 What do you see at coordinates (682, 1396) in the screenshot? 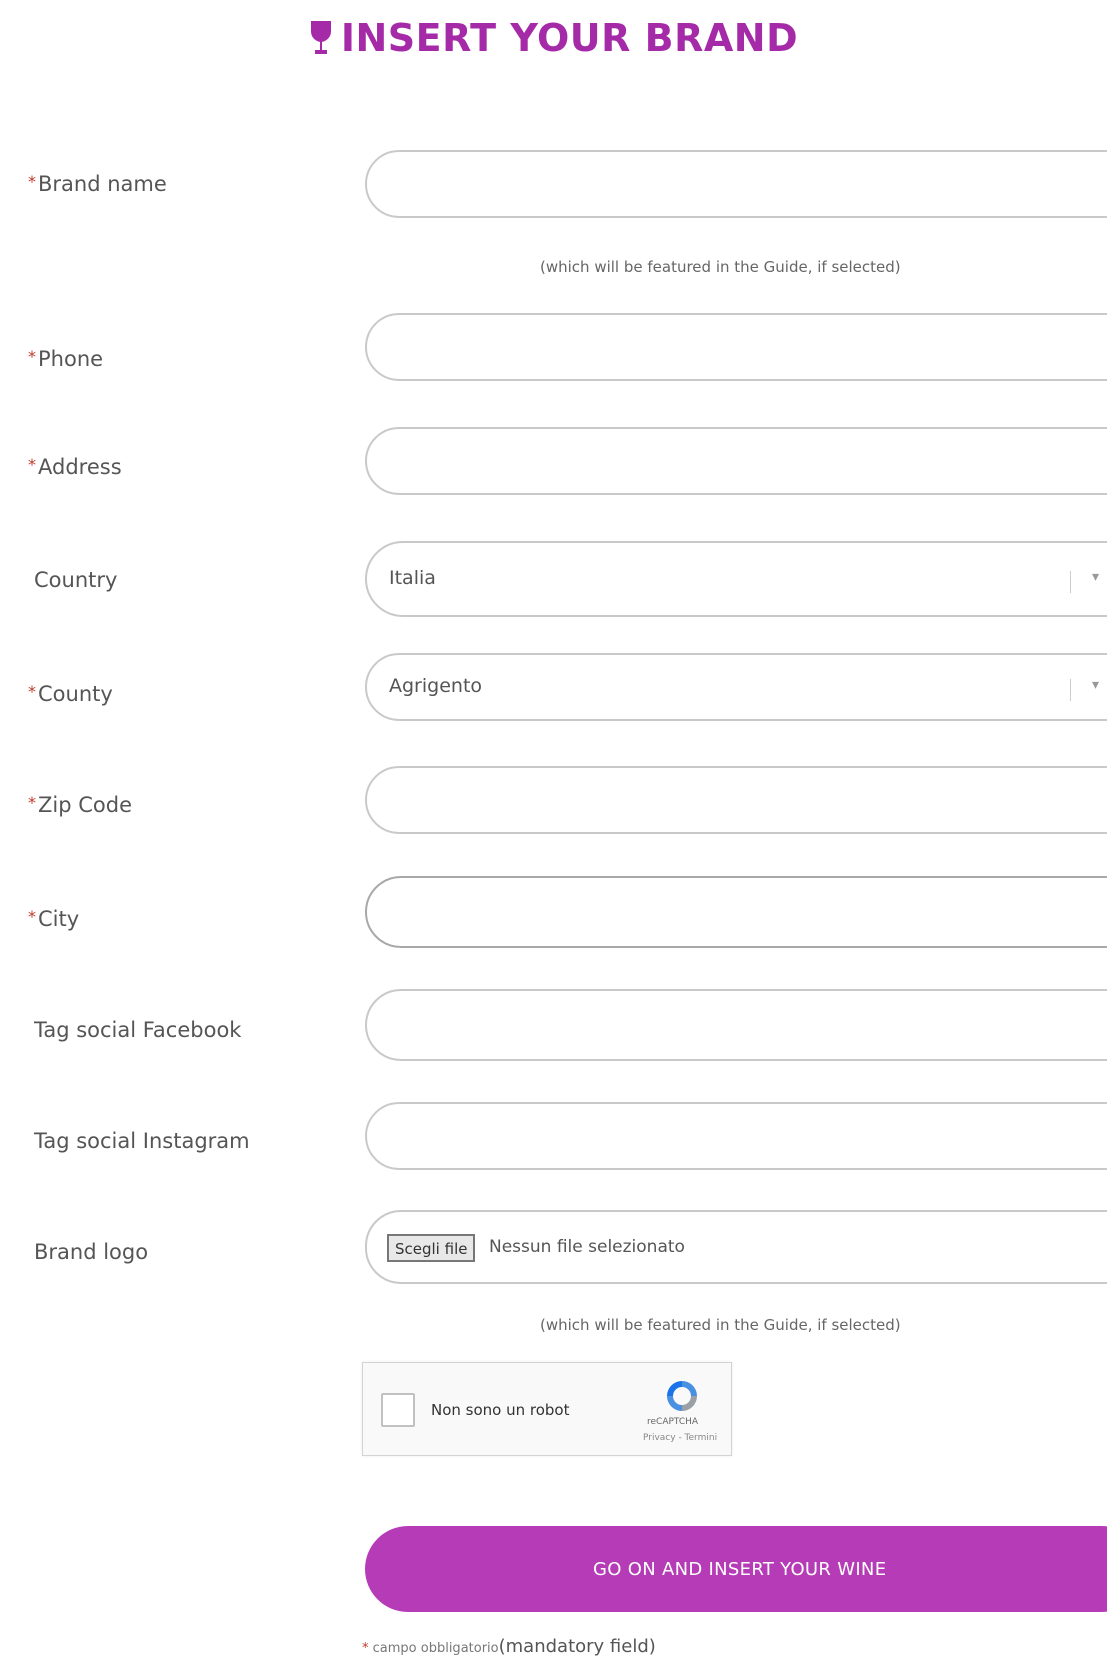
I see `recaptcha-logo-icon` at bounding box center [682, 1396].